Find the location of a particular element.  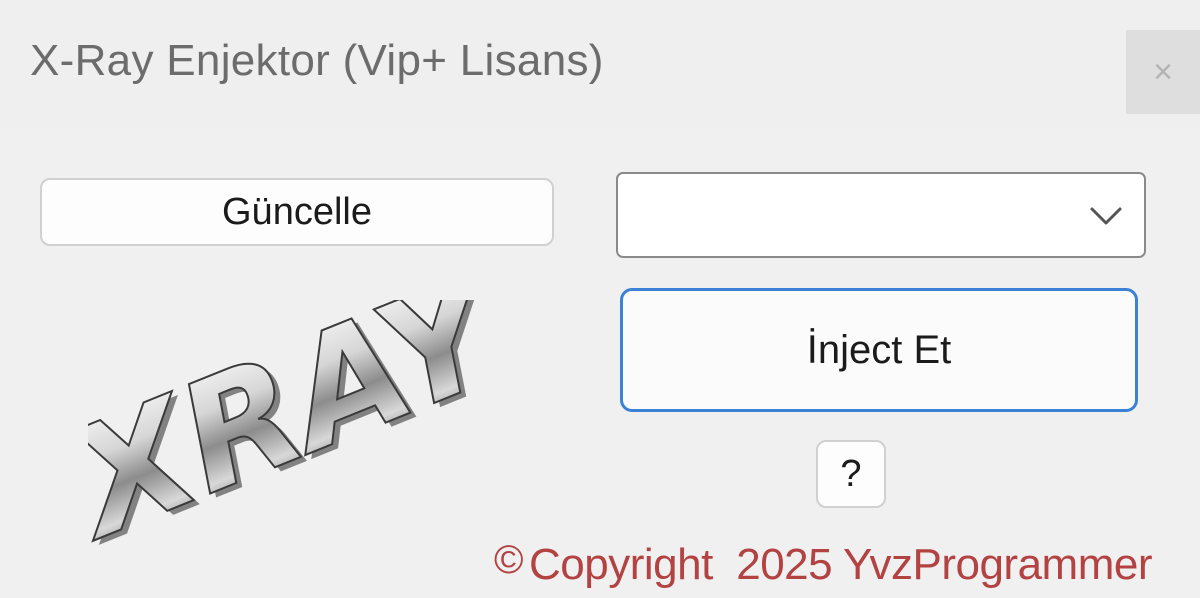

copyright-text: © Copyright 2025 YvzProgrammer is located at coordinates (823, 564).